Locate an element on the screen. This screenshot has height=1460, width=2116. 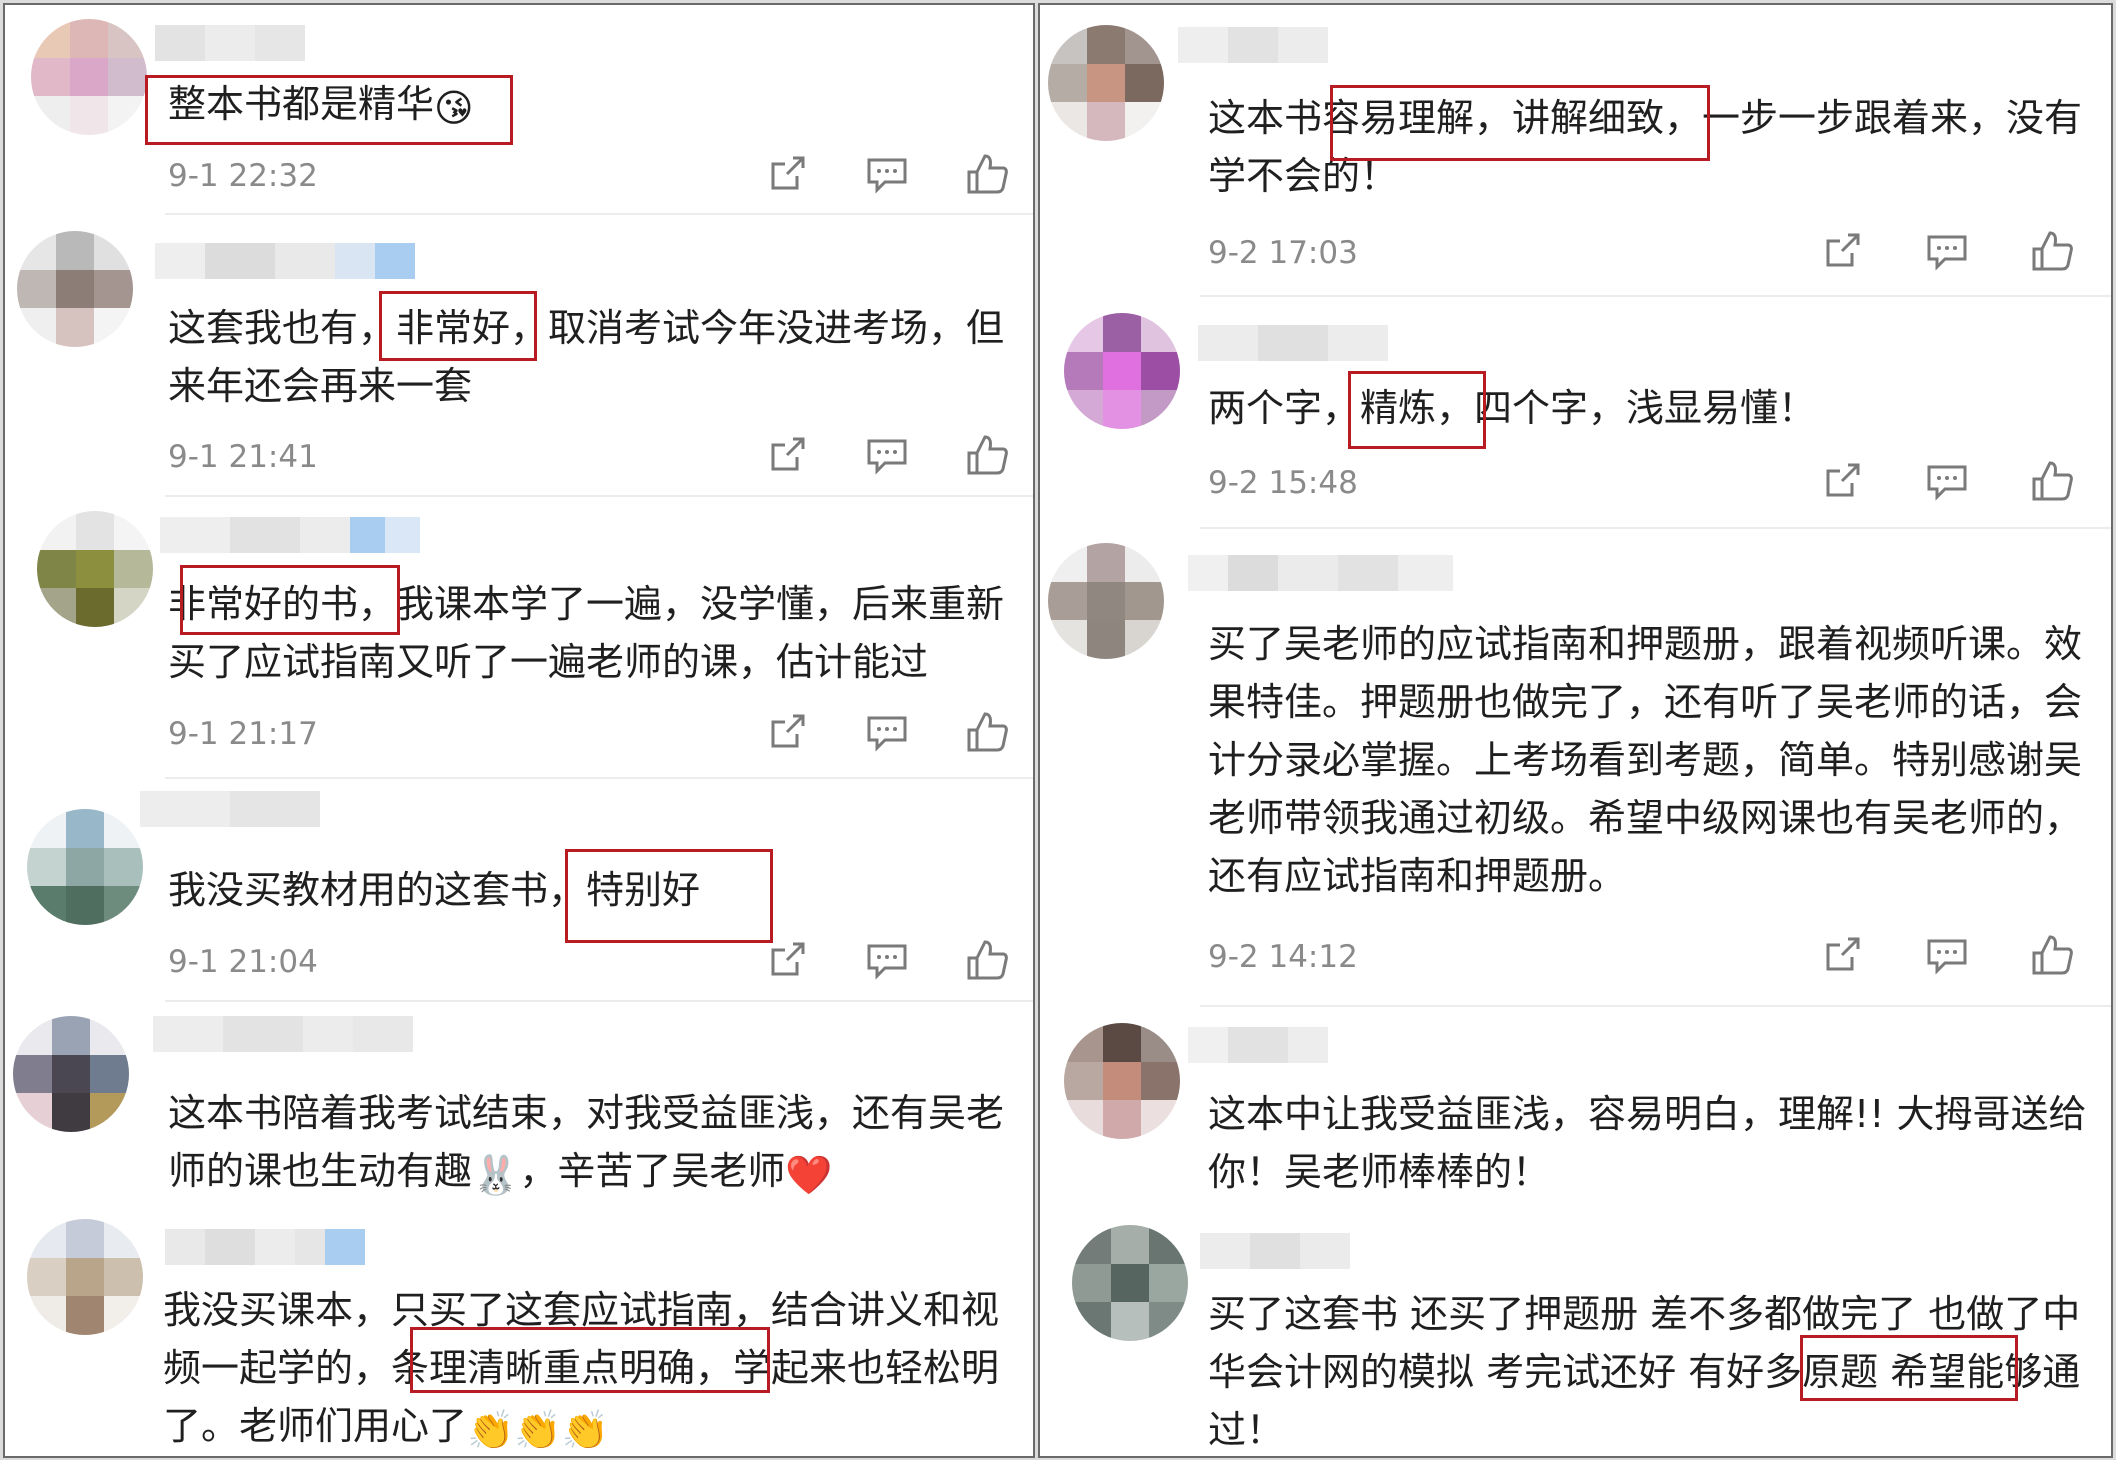
comment-item: 这本书陪着我考试结束，对我受益匪浅，还有吴老师的课也生动有趣🐰，辛苦了吴老师❤️ is located at coordinates (519, 1104).